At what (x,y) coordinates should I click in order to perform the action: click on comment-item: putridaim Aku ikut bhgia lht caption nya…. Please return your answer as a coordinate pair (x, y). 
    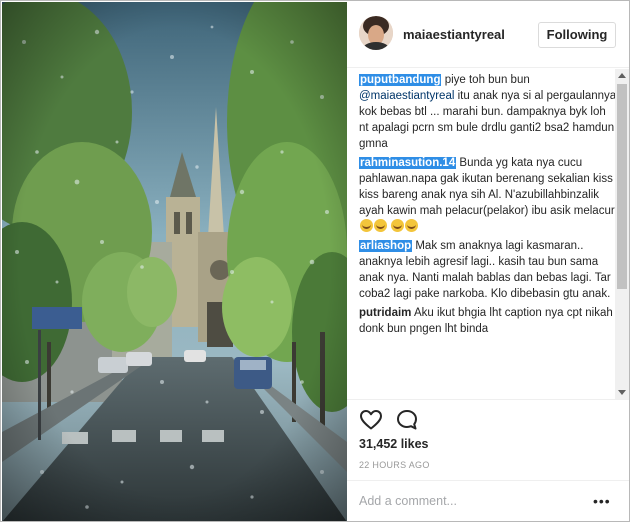
    Looking at the image, I should click on (488, 321).